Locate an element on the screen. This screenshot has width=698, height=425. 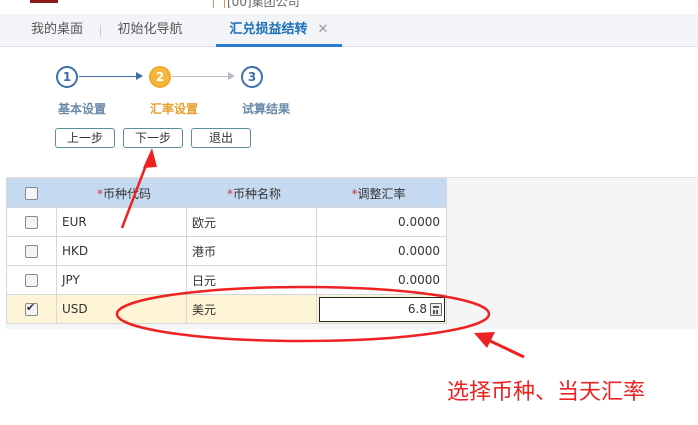
step-number: 1 is located at coordinates (67, 77).